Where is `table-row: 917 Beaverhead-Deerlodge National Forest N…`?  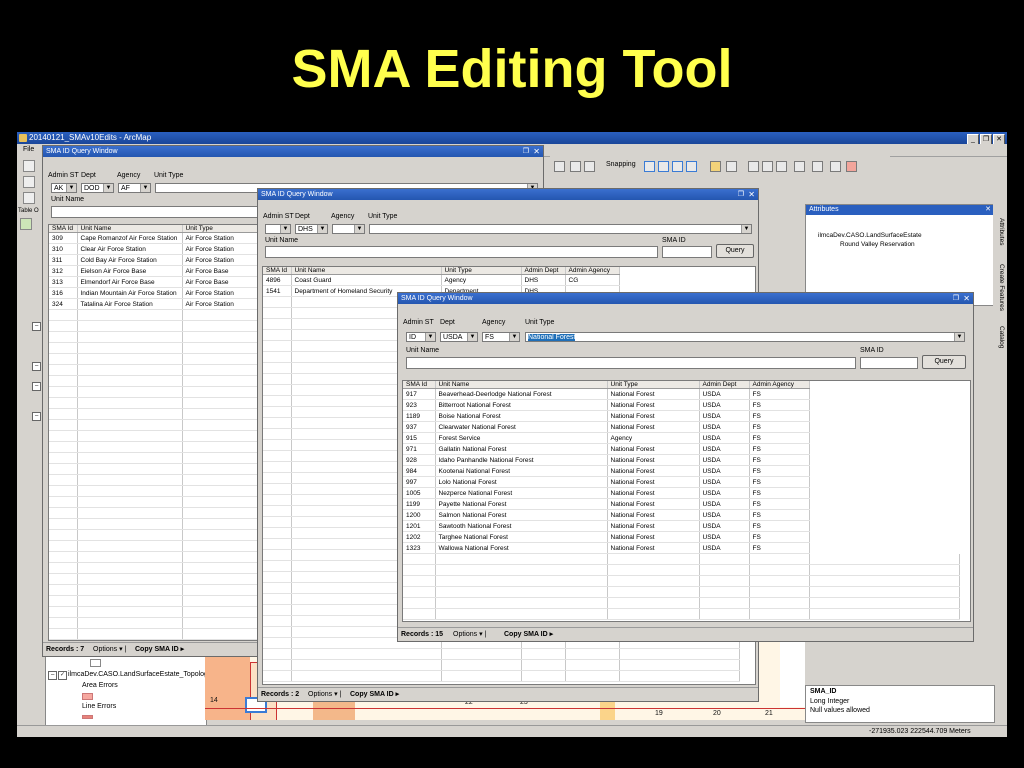 table-row: 917 Beaverhead-Deerlodge National Forest N… is located at coordinates (681, 394).